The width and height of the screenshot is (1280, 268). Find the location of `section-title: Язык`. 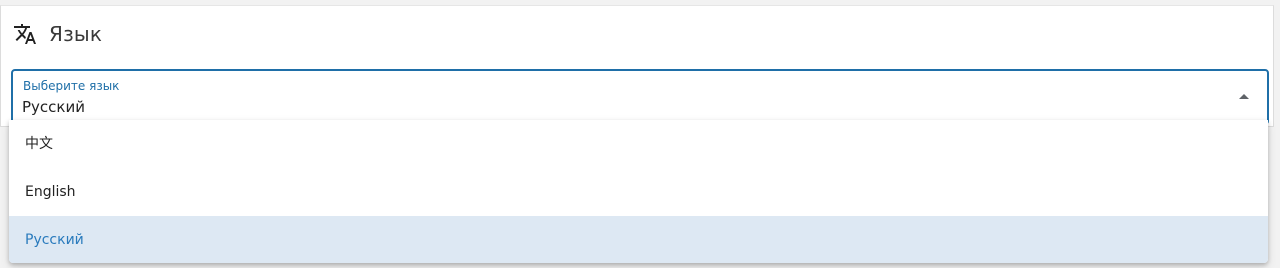

section-title: Язык is located at coordinates (76, 34).